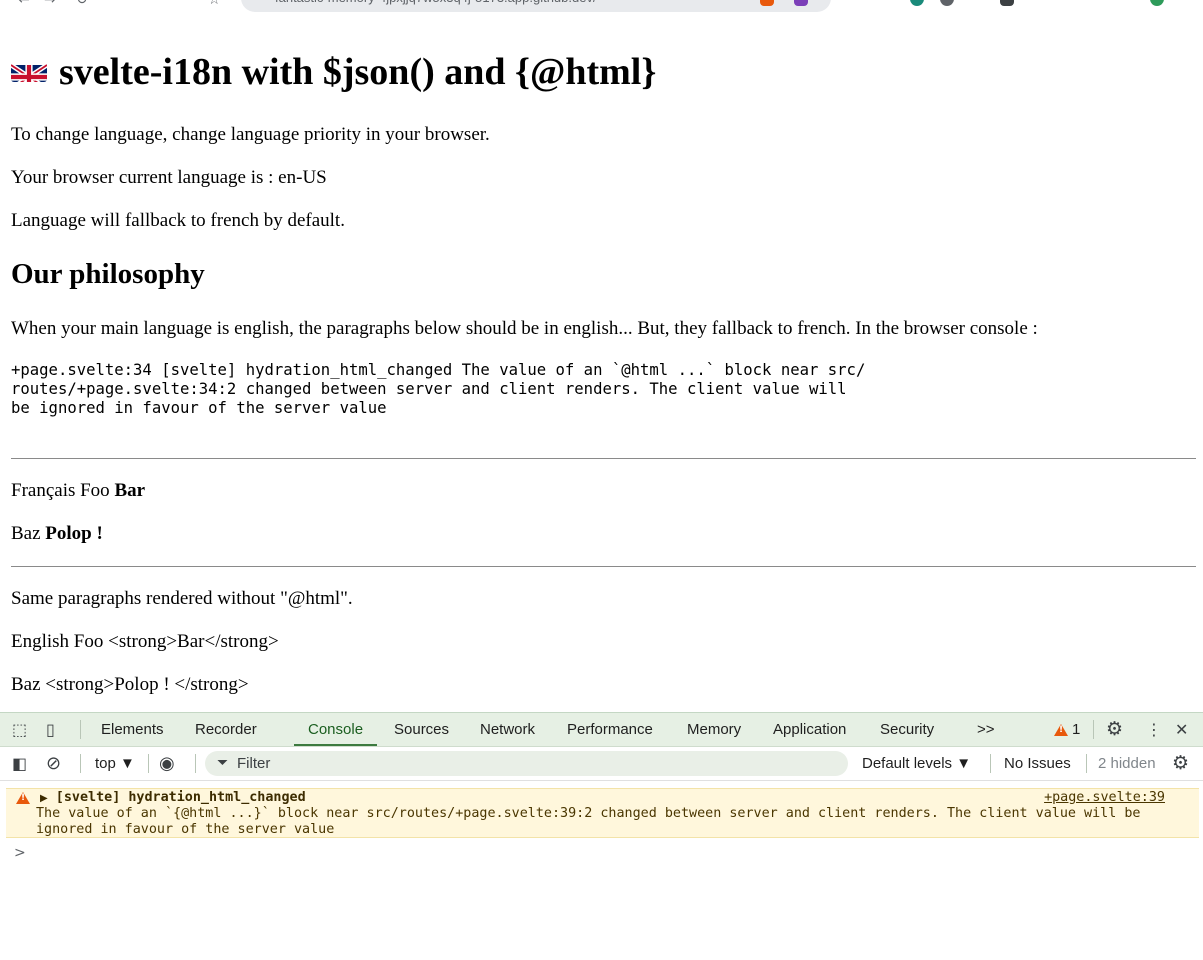 Image resolution: width=1203 pixels, height=960 pixels. What do you see at coordinates (145, 641) in the screenshot?
I see `no-html-paragraph-1: English Foo <strong>Bar</strong>` at bounding box center [145, 641].